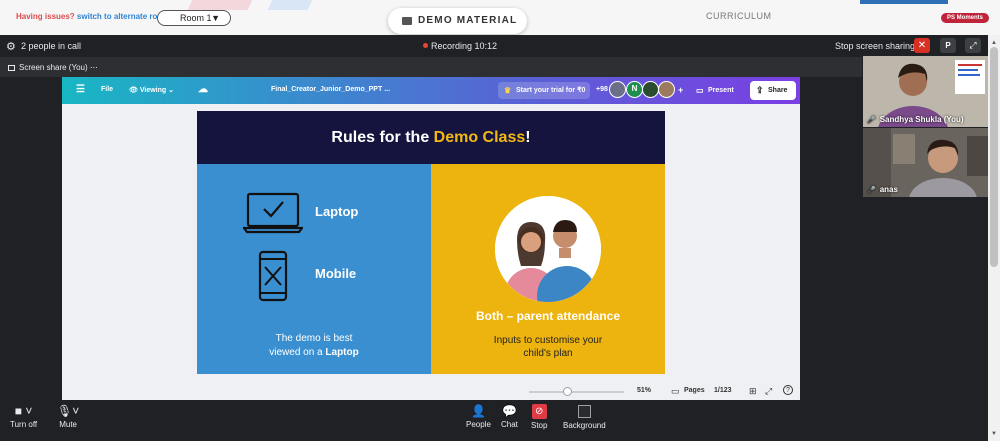 The width and height of the screenshot is (1000, 441). I want to click on stop-label: Stop, so click(539, 425).